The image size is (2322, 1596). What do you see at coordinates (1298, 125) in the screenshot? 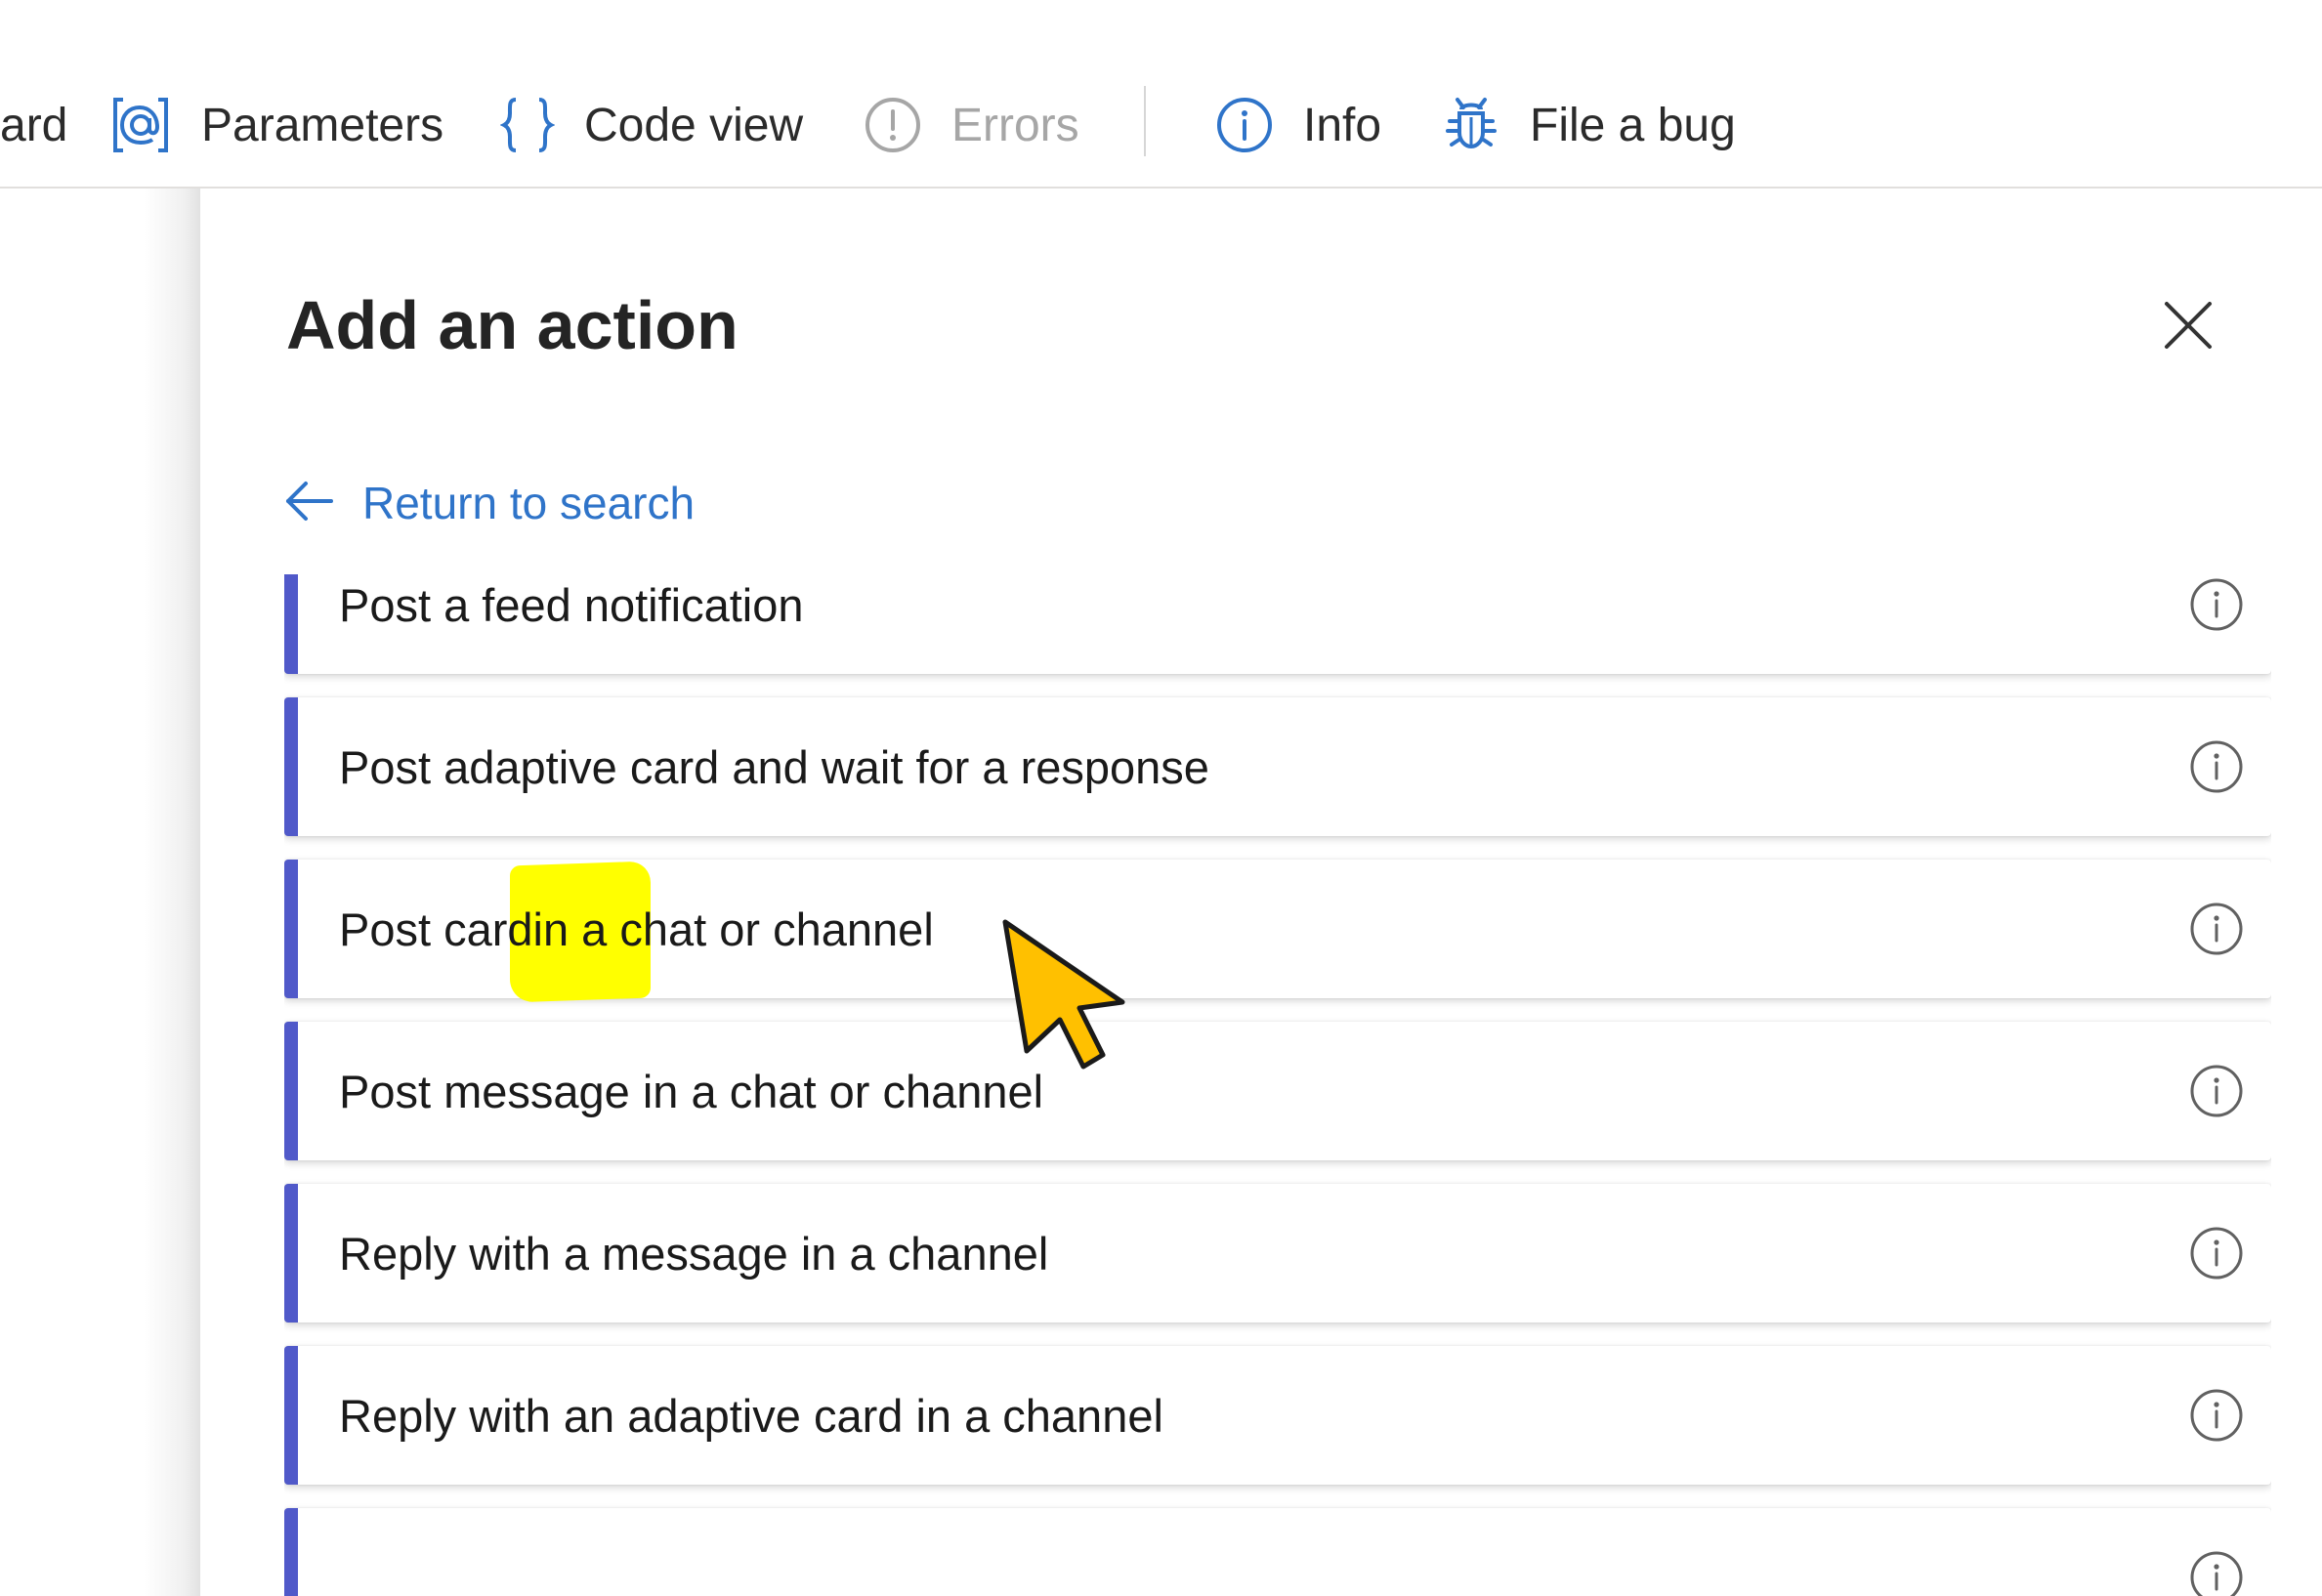
I see `info-button: Info` at bounding box center [1298, 125].